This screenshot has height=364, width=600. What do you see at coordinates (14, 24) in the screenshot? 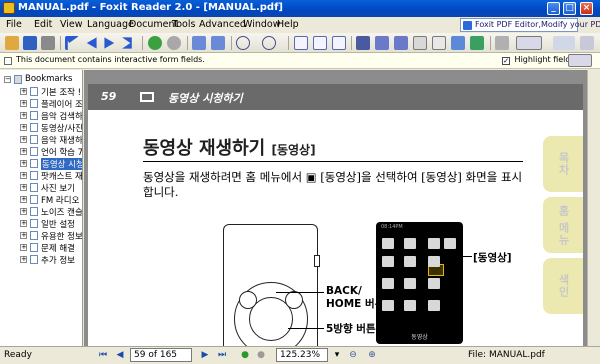
I see `menu-file: File` at bounding box center [14, 24].